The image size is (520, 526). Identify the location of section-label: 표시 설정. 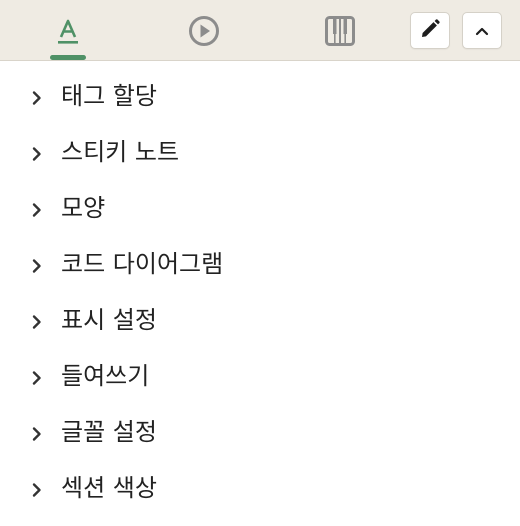
(109, 320).